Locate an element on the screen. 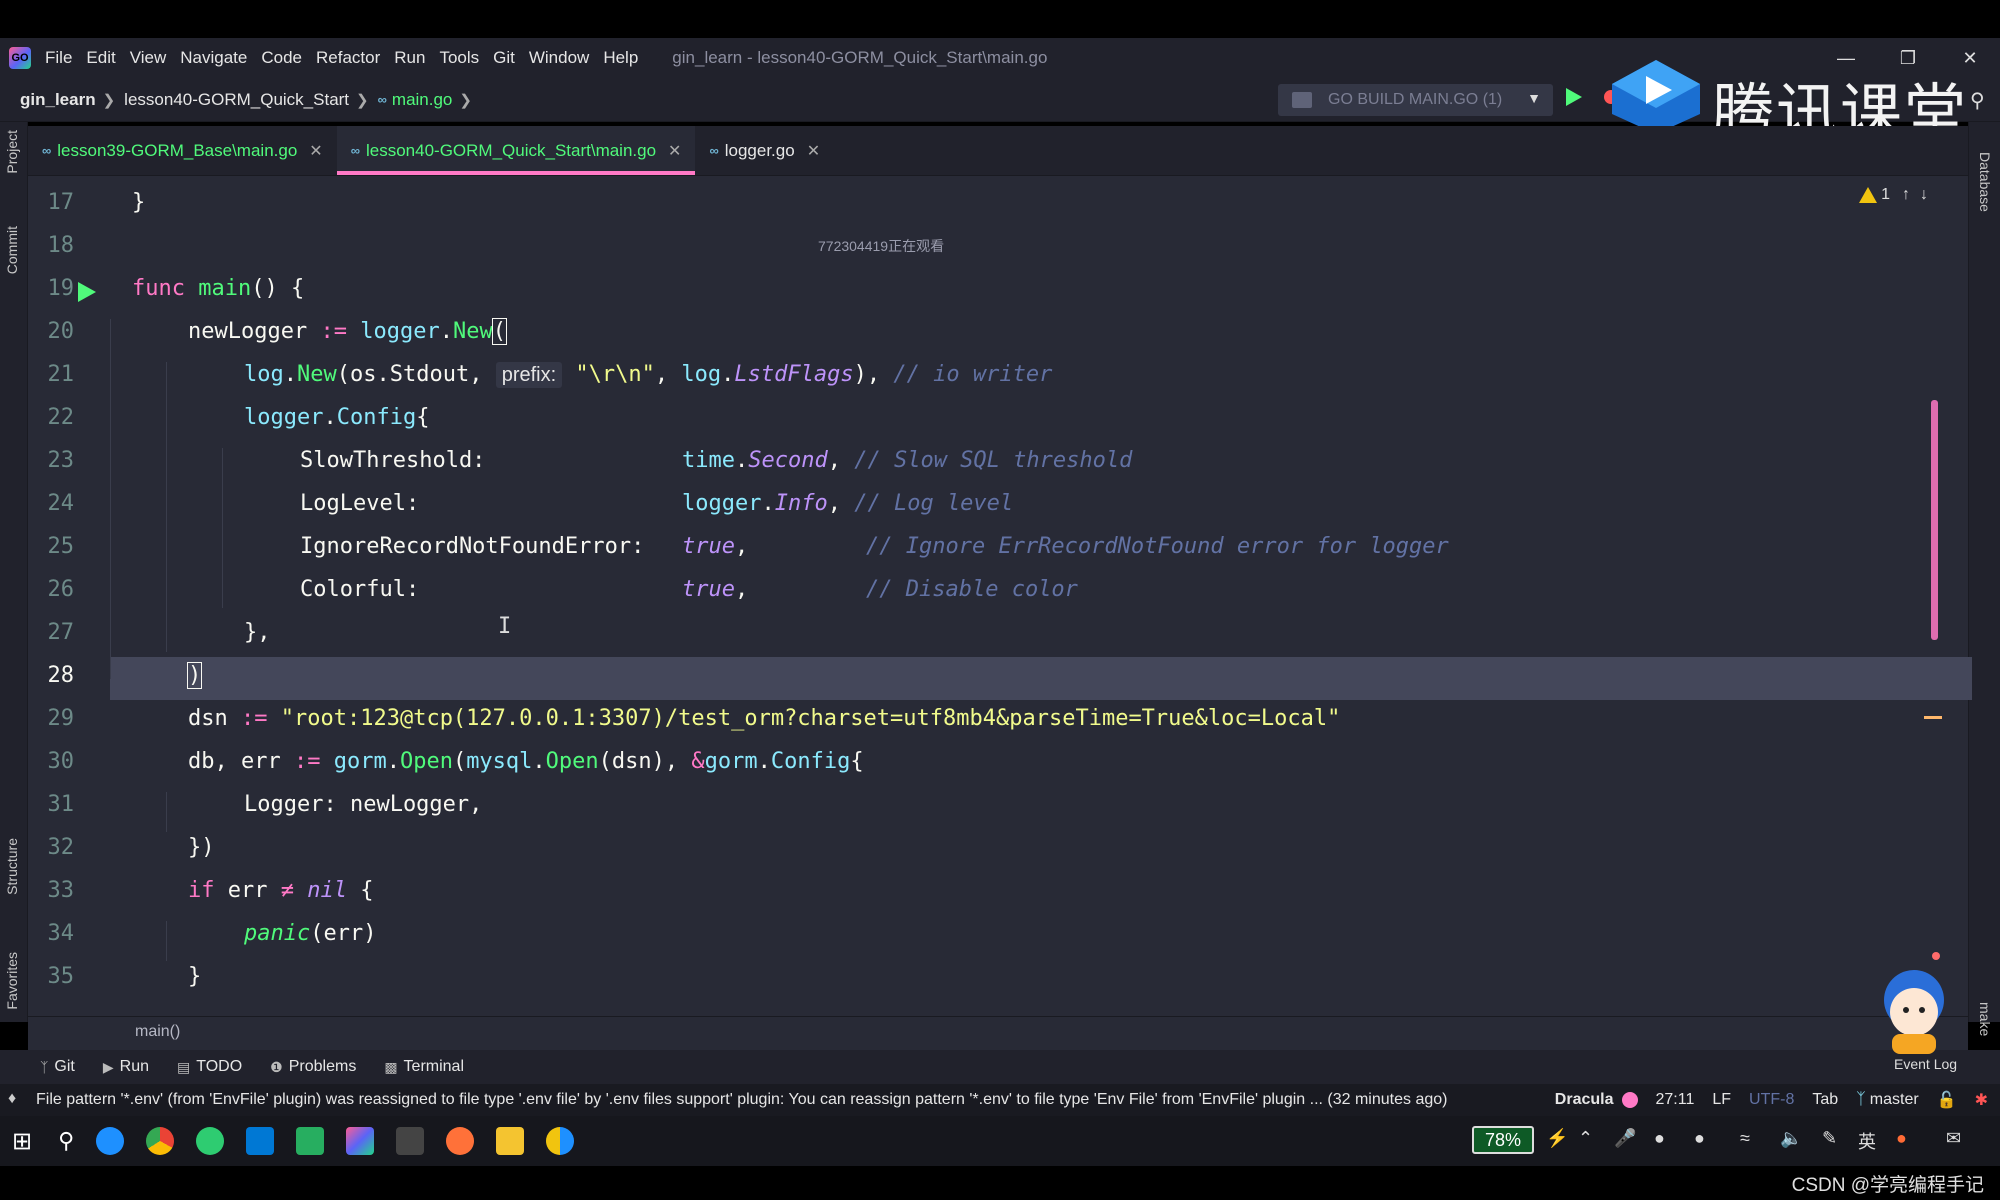 Image resolution: width=2000 pixels, height=1200 pixels. tencent-classroom-logo is located at coordinates (1656, 97).